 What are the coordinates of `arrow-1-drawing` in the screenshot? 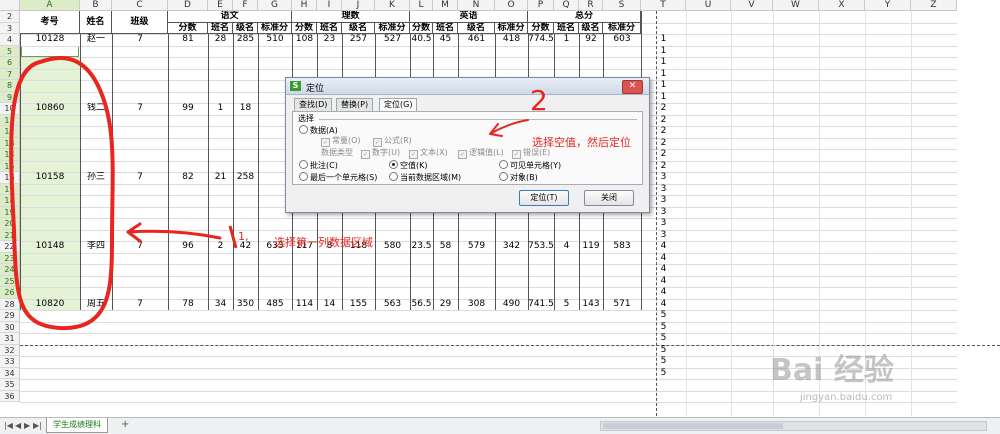 It's located at (174, 232).